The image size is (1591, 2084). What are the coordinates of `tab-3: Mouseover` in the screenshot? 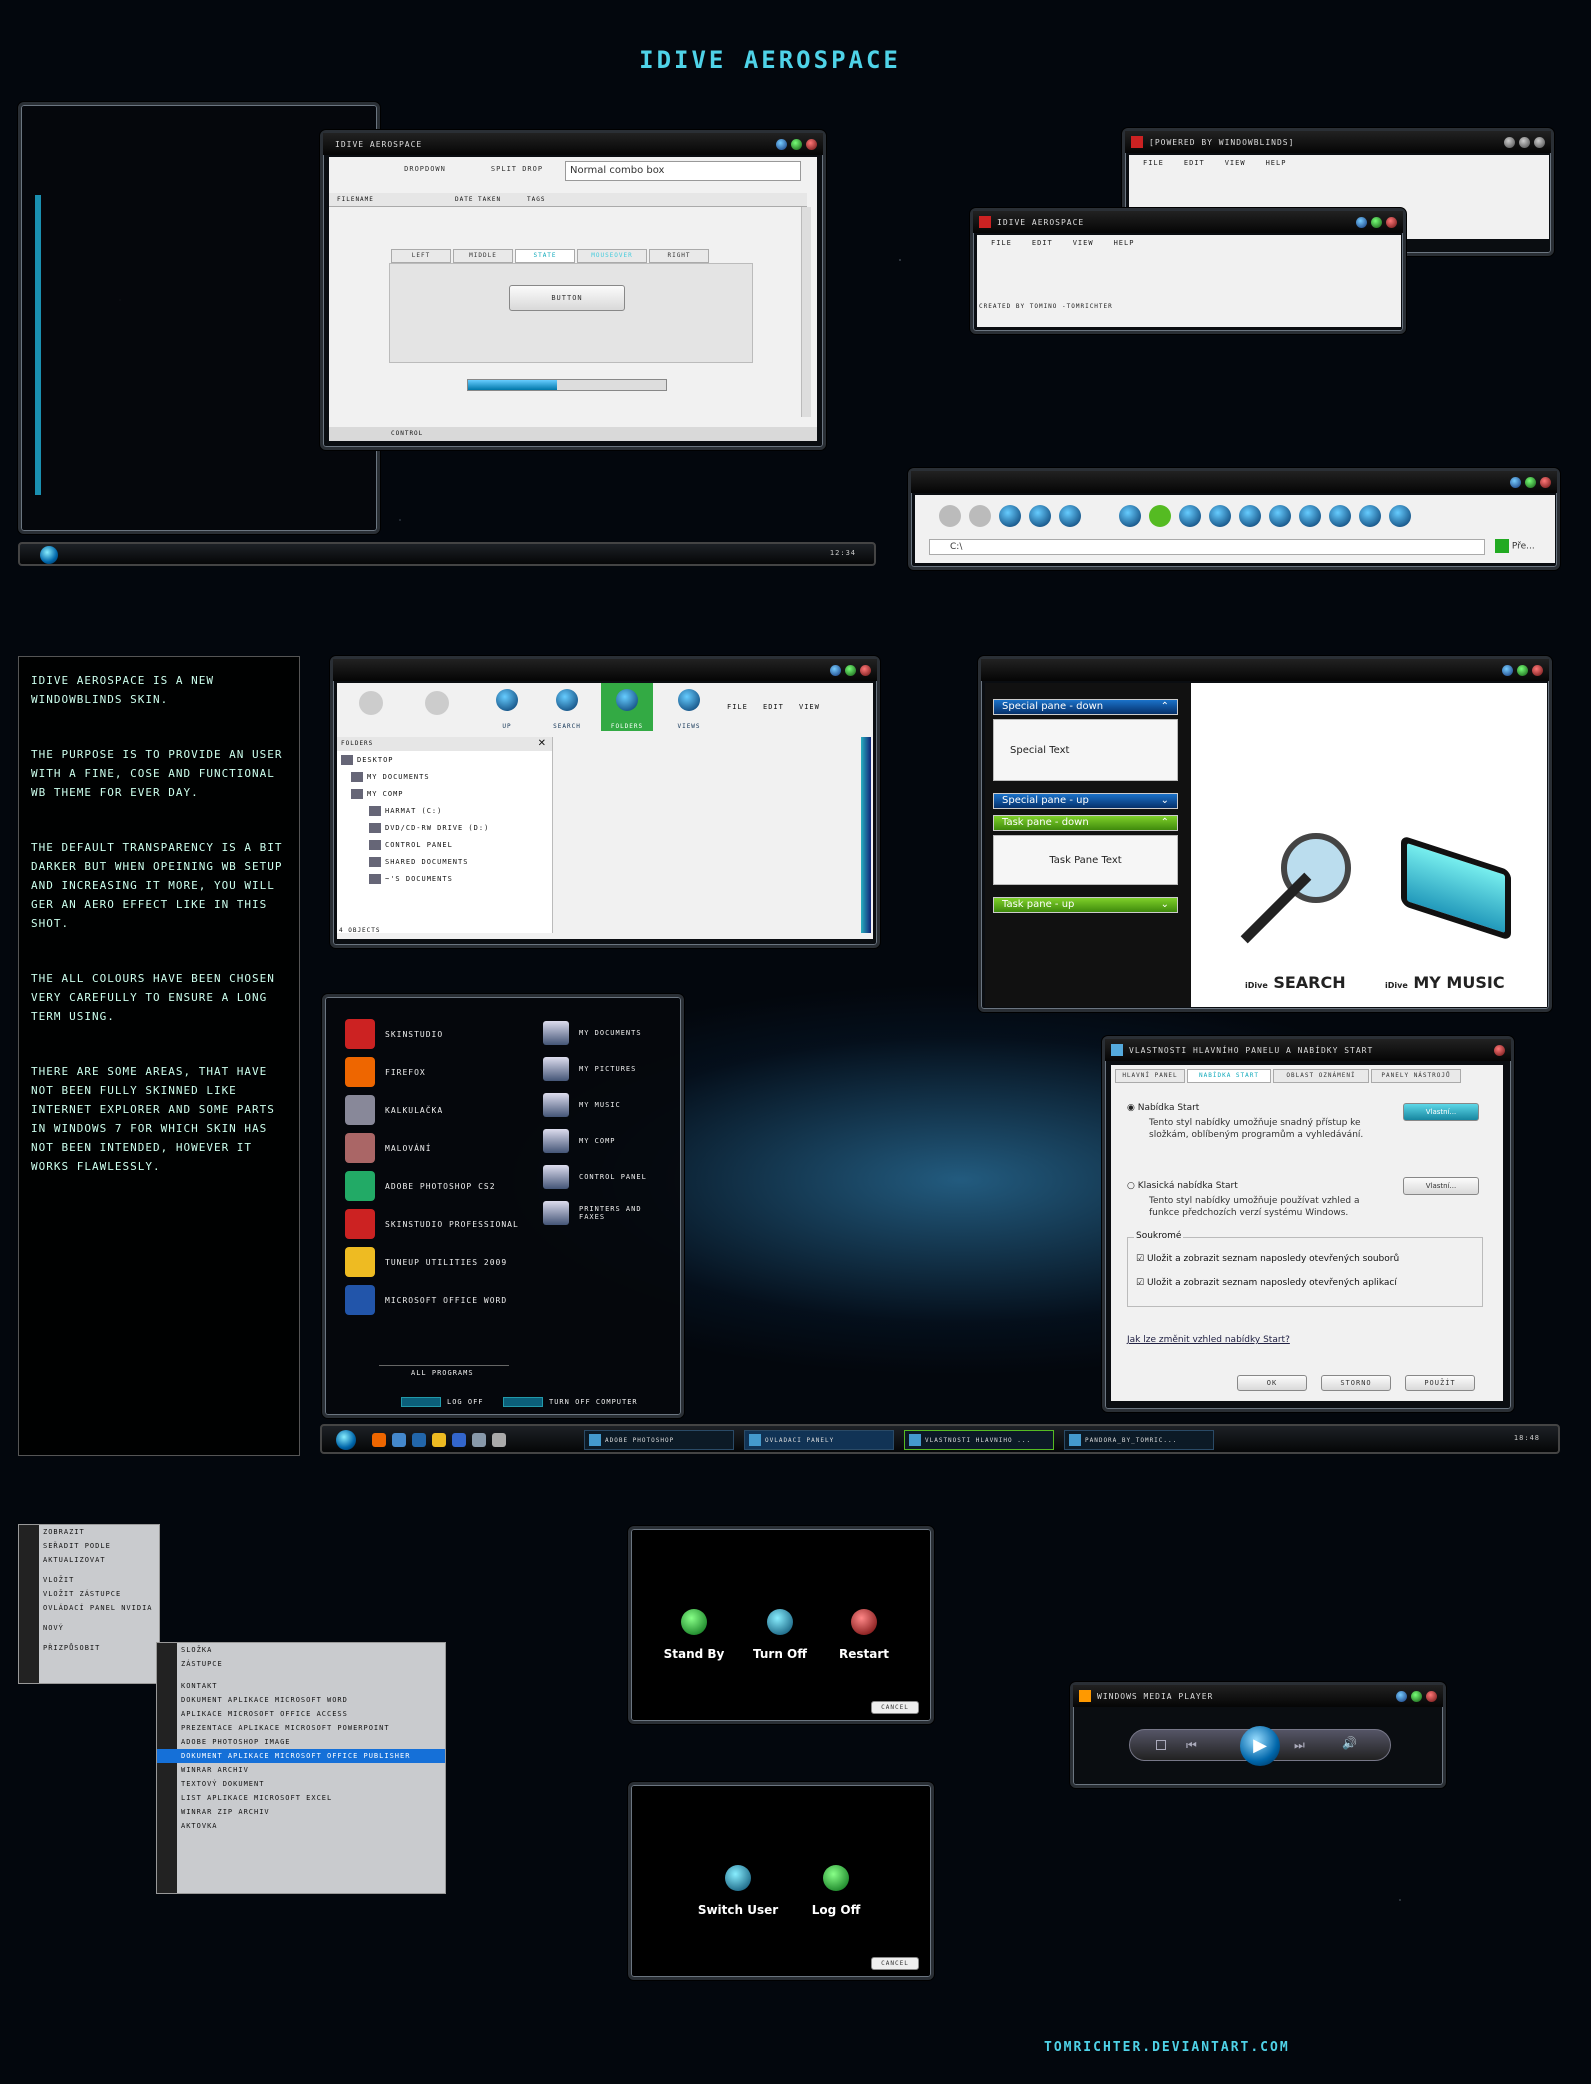 It's located at (612, 256).